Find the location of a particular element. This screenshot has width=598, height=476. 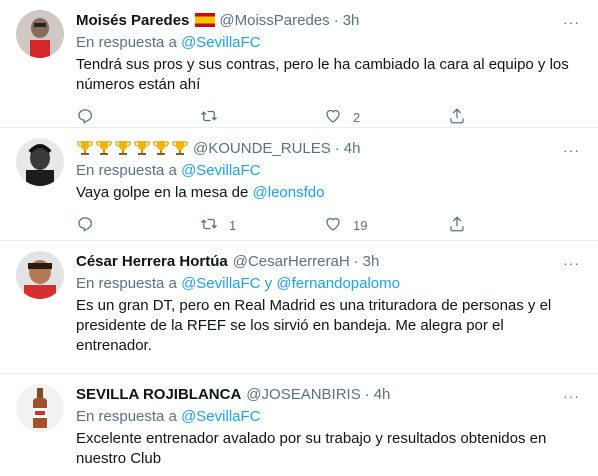

reply-joiner: y is located at coordinates (268, 283).